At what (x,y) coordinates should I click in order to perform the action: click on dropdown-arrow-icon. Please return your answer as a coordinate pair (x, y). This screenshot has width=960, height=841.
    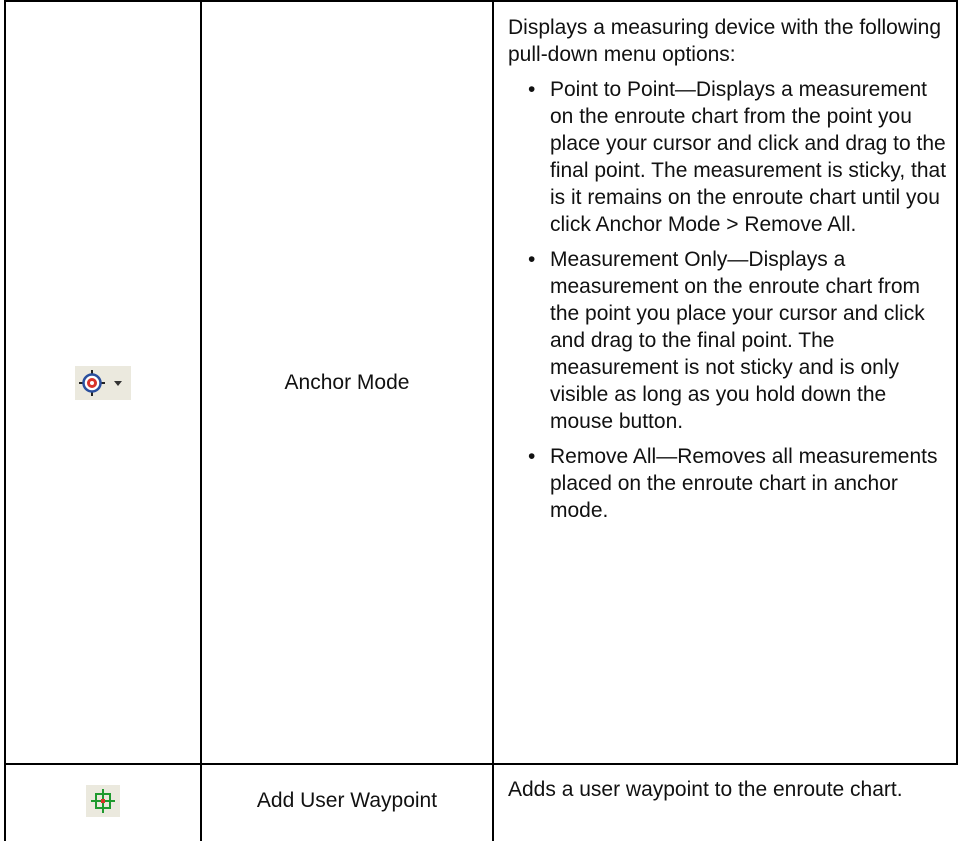
    Looking at the image, I should click on (118, 383).